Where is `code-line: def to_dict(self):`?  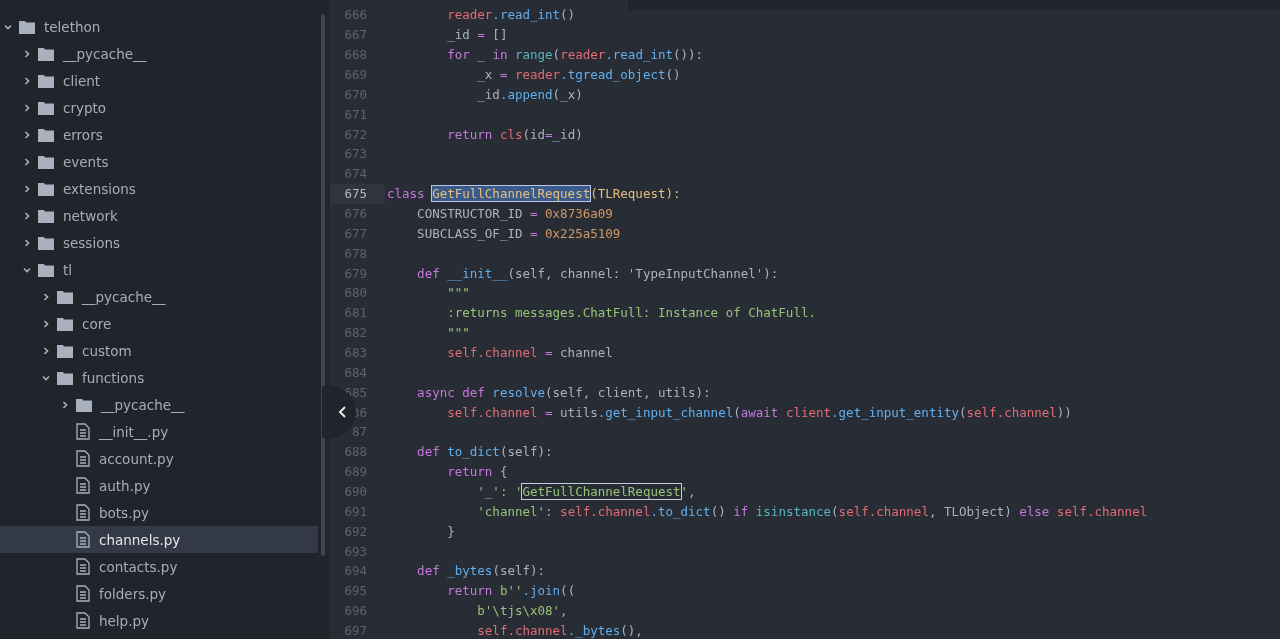 code-line: def to_dict(self): is located at coordinates (484, 452).